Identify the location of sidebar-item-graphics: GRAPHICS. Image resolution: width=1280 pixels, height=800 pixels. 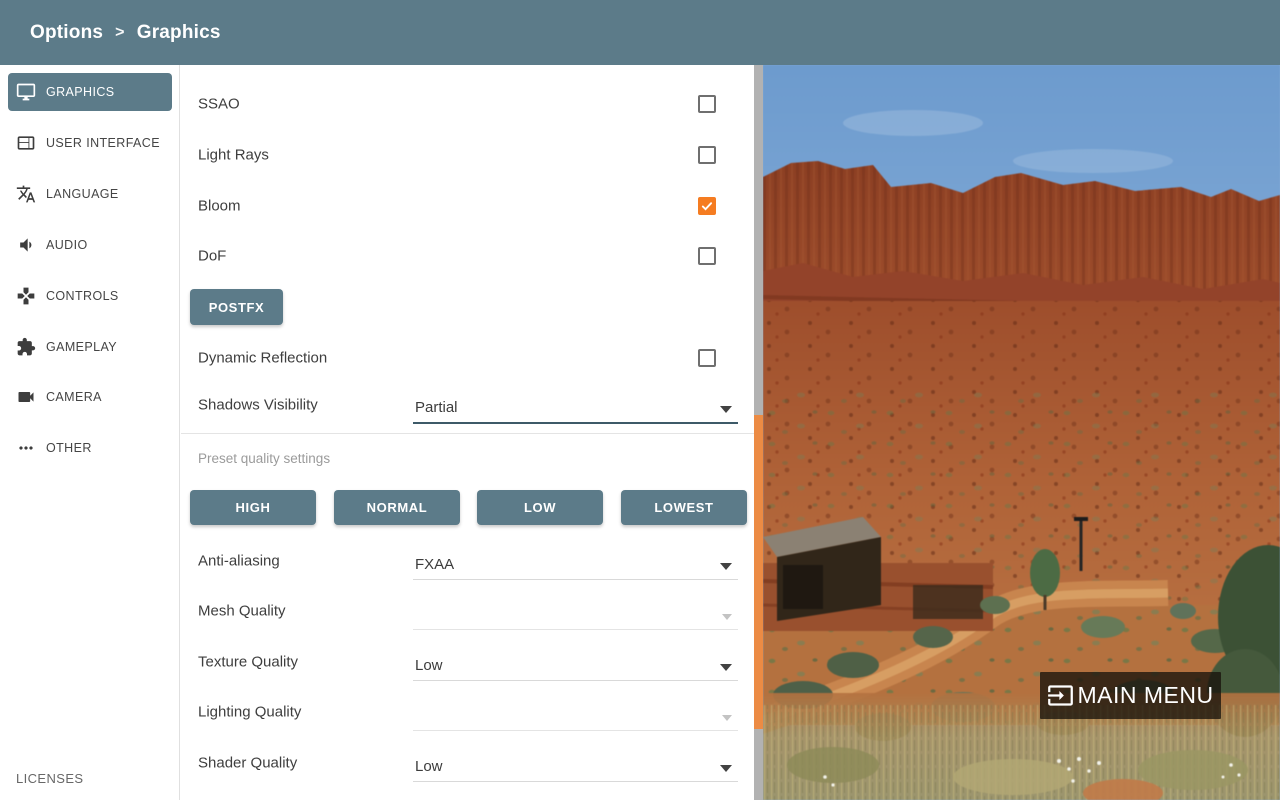
(90, 92).